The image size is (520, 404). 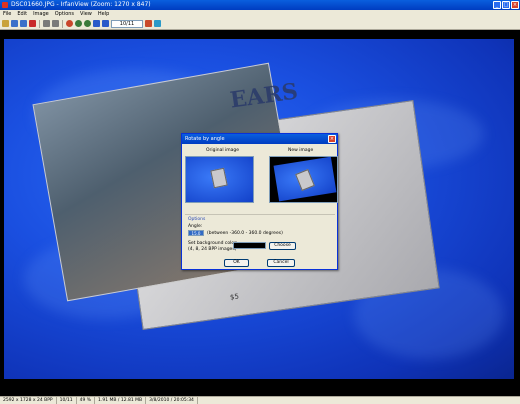 What do you see at coordinates (28, 400) in the screenshot?
I see `status-dimensions: 2592 x 1728 x 24 BPP` at bounding box center [28, 400].